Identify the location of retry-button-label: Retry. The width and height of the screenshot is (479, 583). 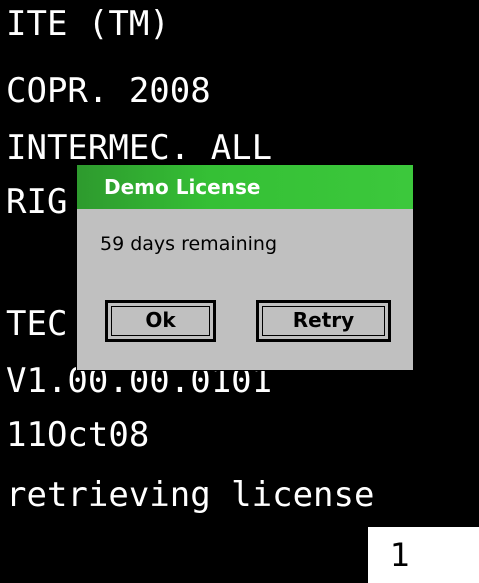
(323, 320).